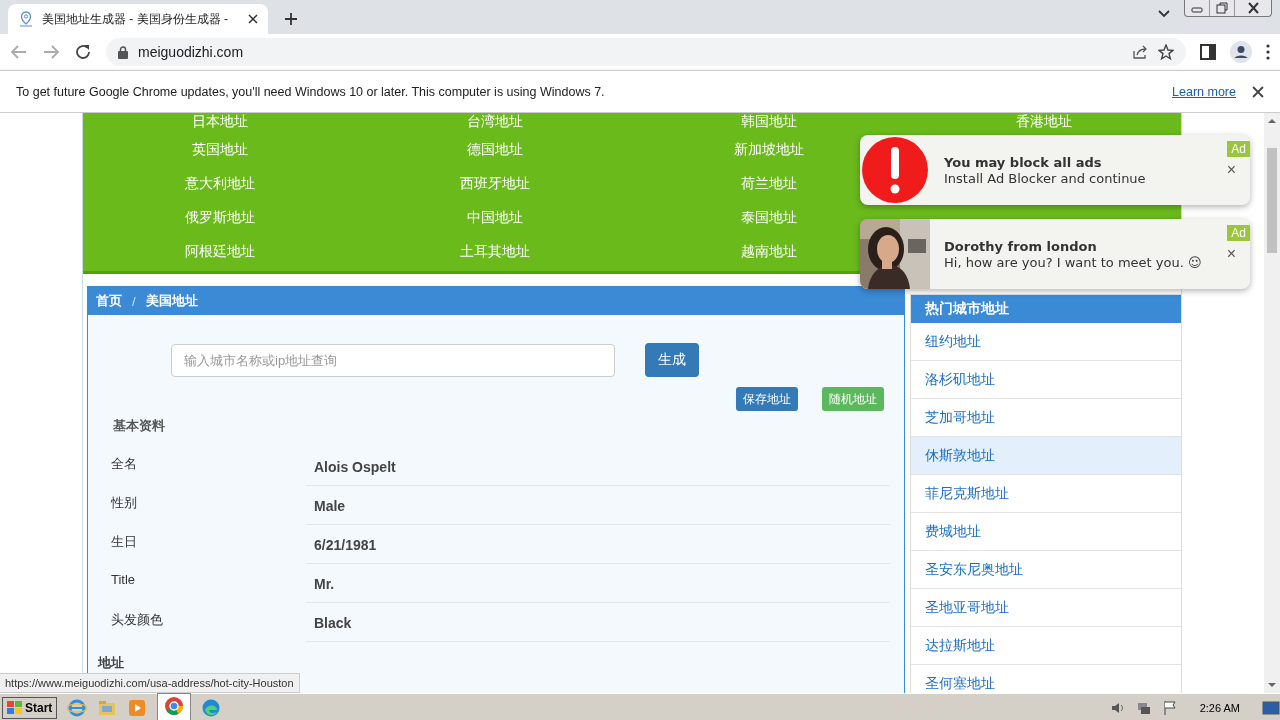 This screenshot has height=720, width=1280. Describe the element at coordinates (83, 52) in the screenshot. I see `reload-icon` at that location.